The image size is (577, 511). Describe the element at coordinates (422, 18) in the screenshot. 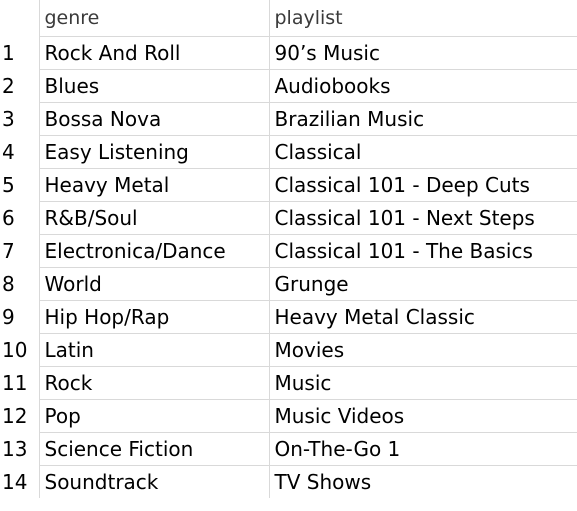

I see `playlist-column-header: playlist` at that location.